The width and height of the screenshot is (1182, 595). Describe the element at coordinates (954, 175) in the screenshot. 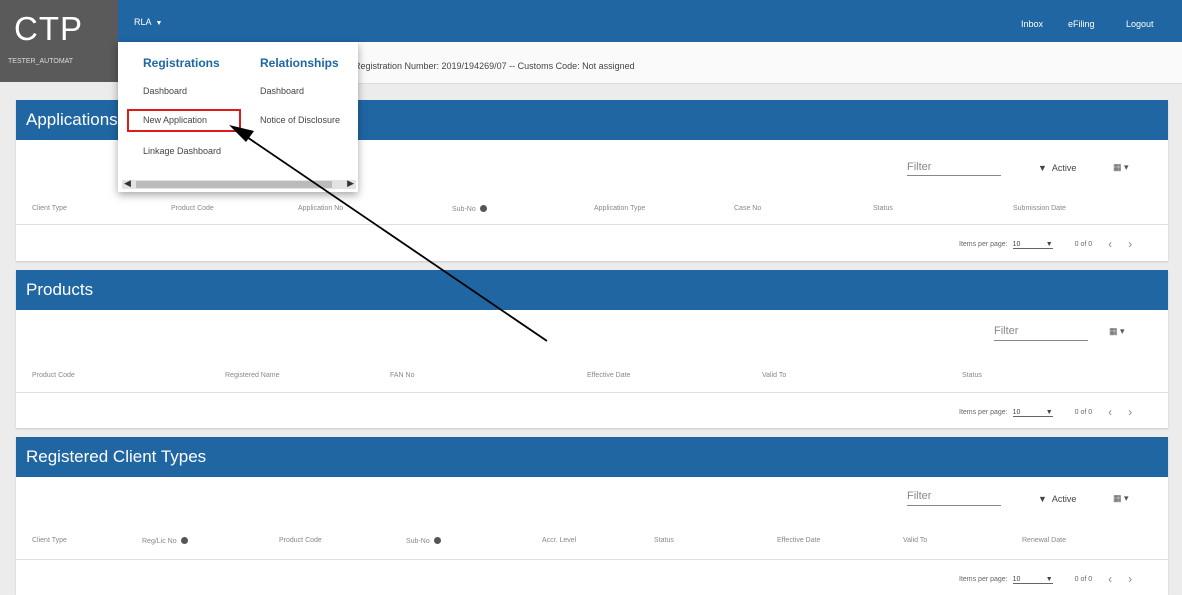

I see `applications-filter-input` at that location.